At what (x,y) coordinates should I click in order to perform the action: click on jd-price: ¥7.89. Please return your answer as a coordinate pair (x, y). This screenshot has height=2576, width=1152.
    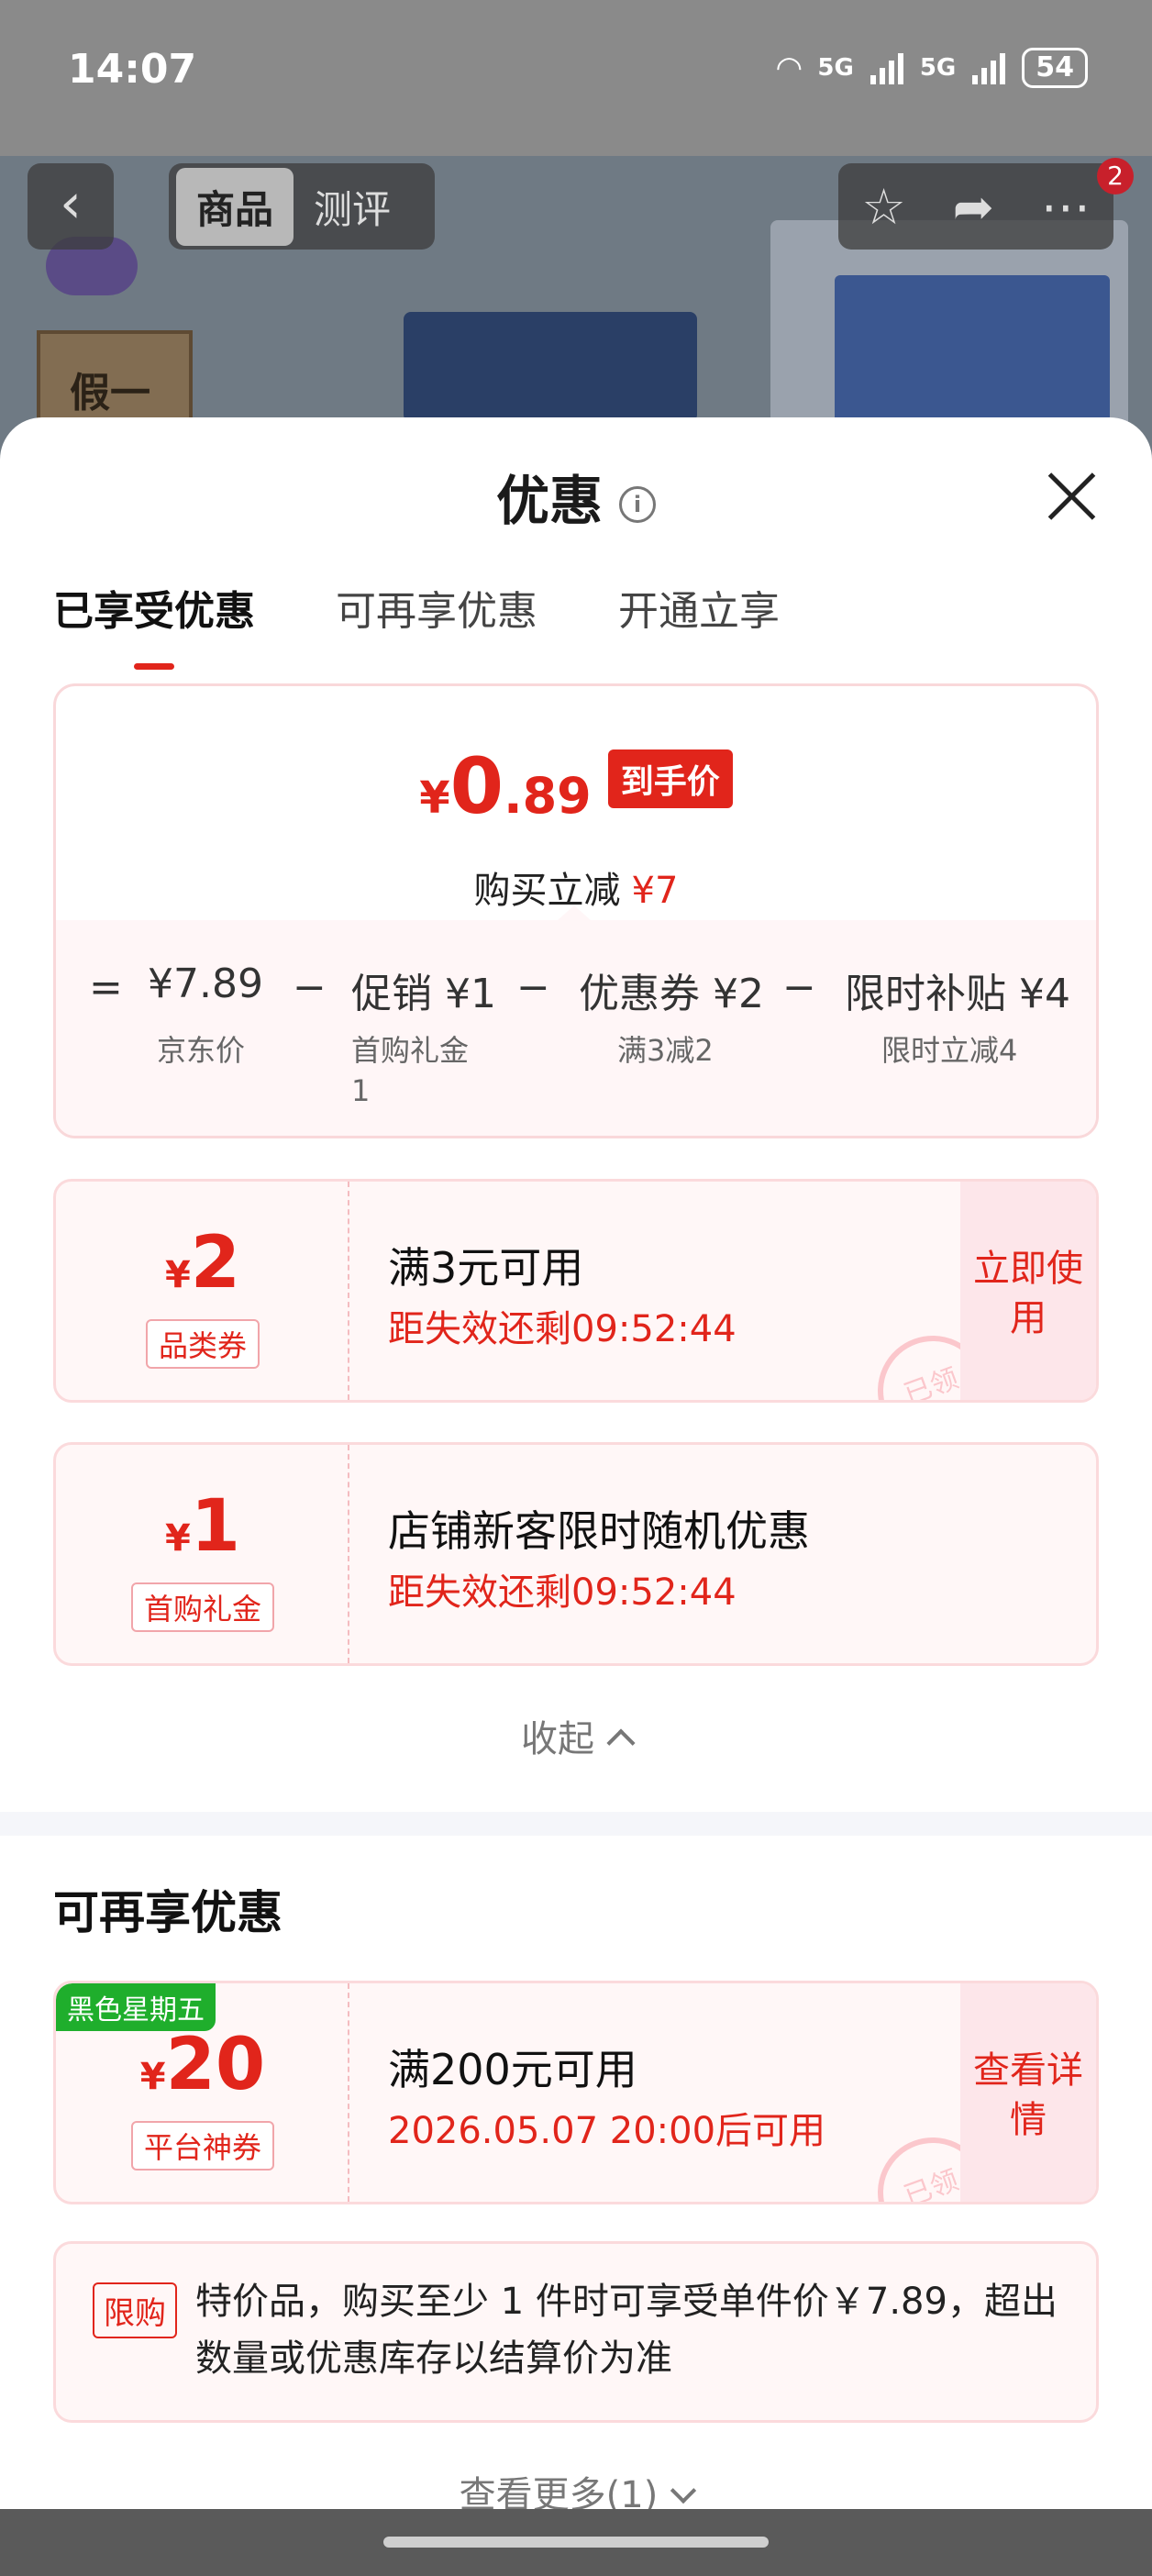
    Looking at the image, I should click on (205, 983).